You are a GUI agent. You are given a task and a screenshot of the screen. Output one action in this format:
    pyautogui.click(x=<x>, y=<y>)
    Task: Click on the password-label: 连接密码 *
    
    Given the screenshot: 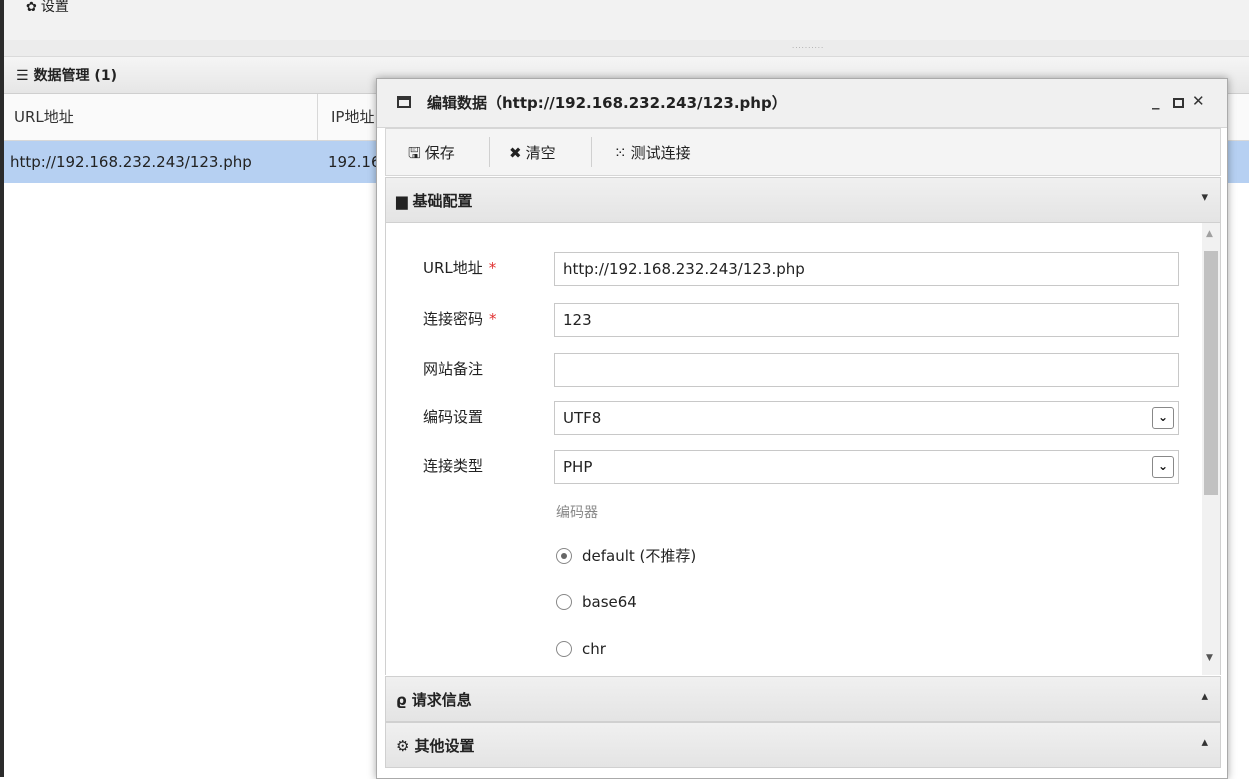 What is the action you would take?
    pyautogui.click(x=460, y=319)
    